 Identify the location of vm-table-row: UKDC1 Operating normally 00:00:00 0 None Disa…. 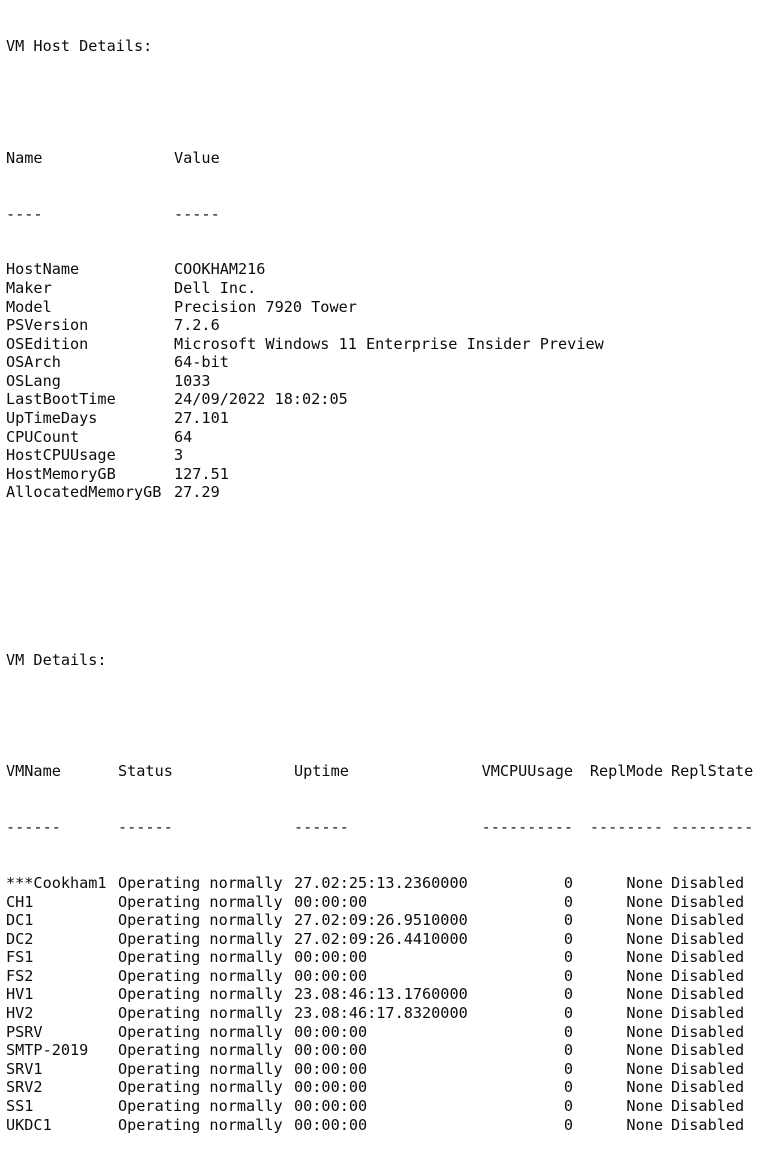
(379, 1125).